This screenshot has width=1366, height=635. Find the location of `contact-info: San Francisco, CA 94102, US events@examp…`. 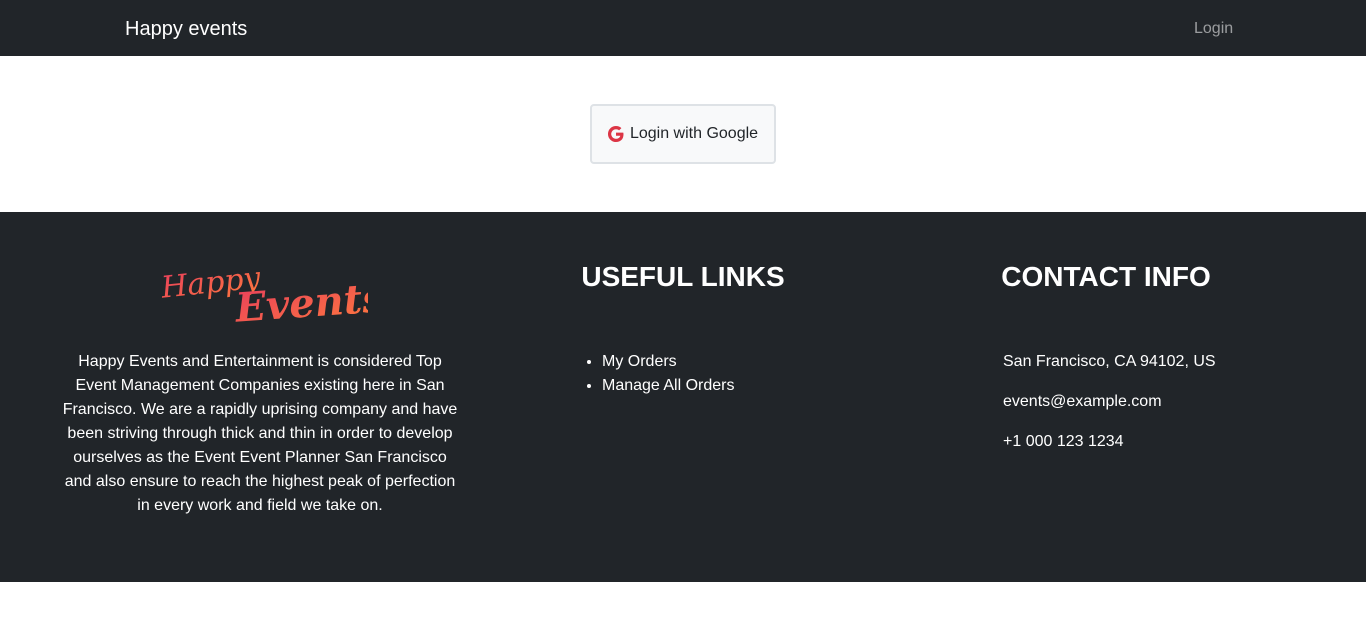

contact-info: San Francisco, CA 94102, US events@examp… is located at coordinates (1109, 410).